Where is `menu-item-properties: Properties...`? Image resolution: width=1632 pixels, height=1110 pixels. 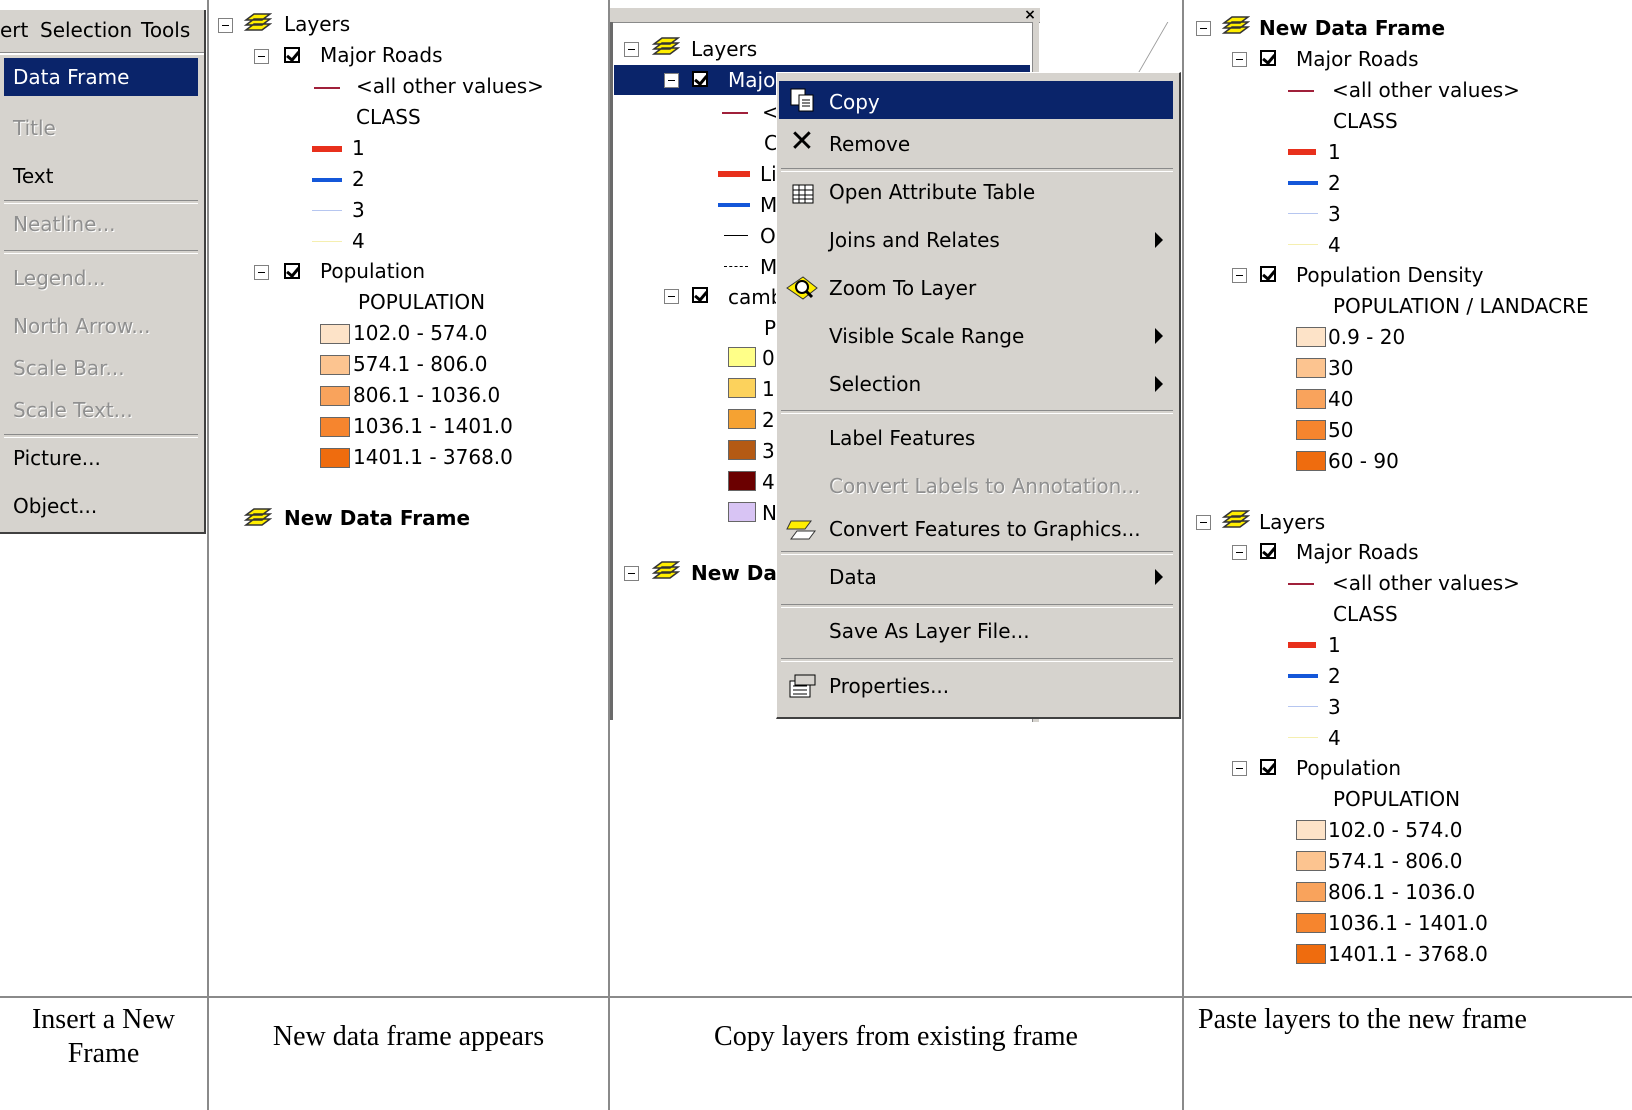 menu-item-properties: Properties... is located at coordinates (889, 686).